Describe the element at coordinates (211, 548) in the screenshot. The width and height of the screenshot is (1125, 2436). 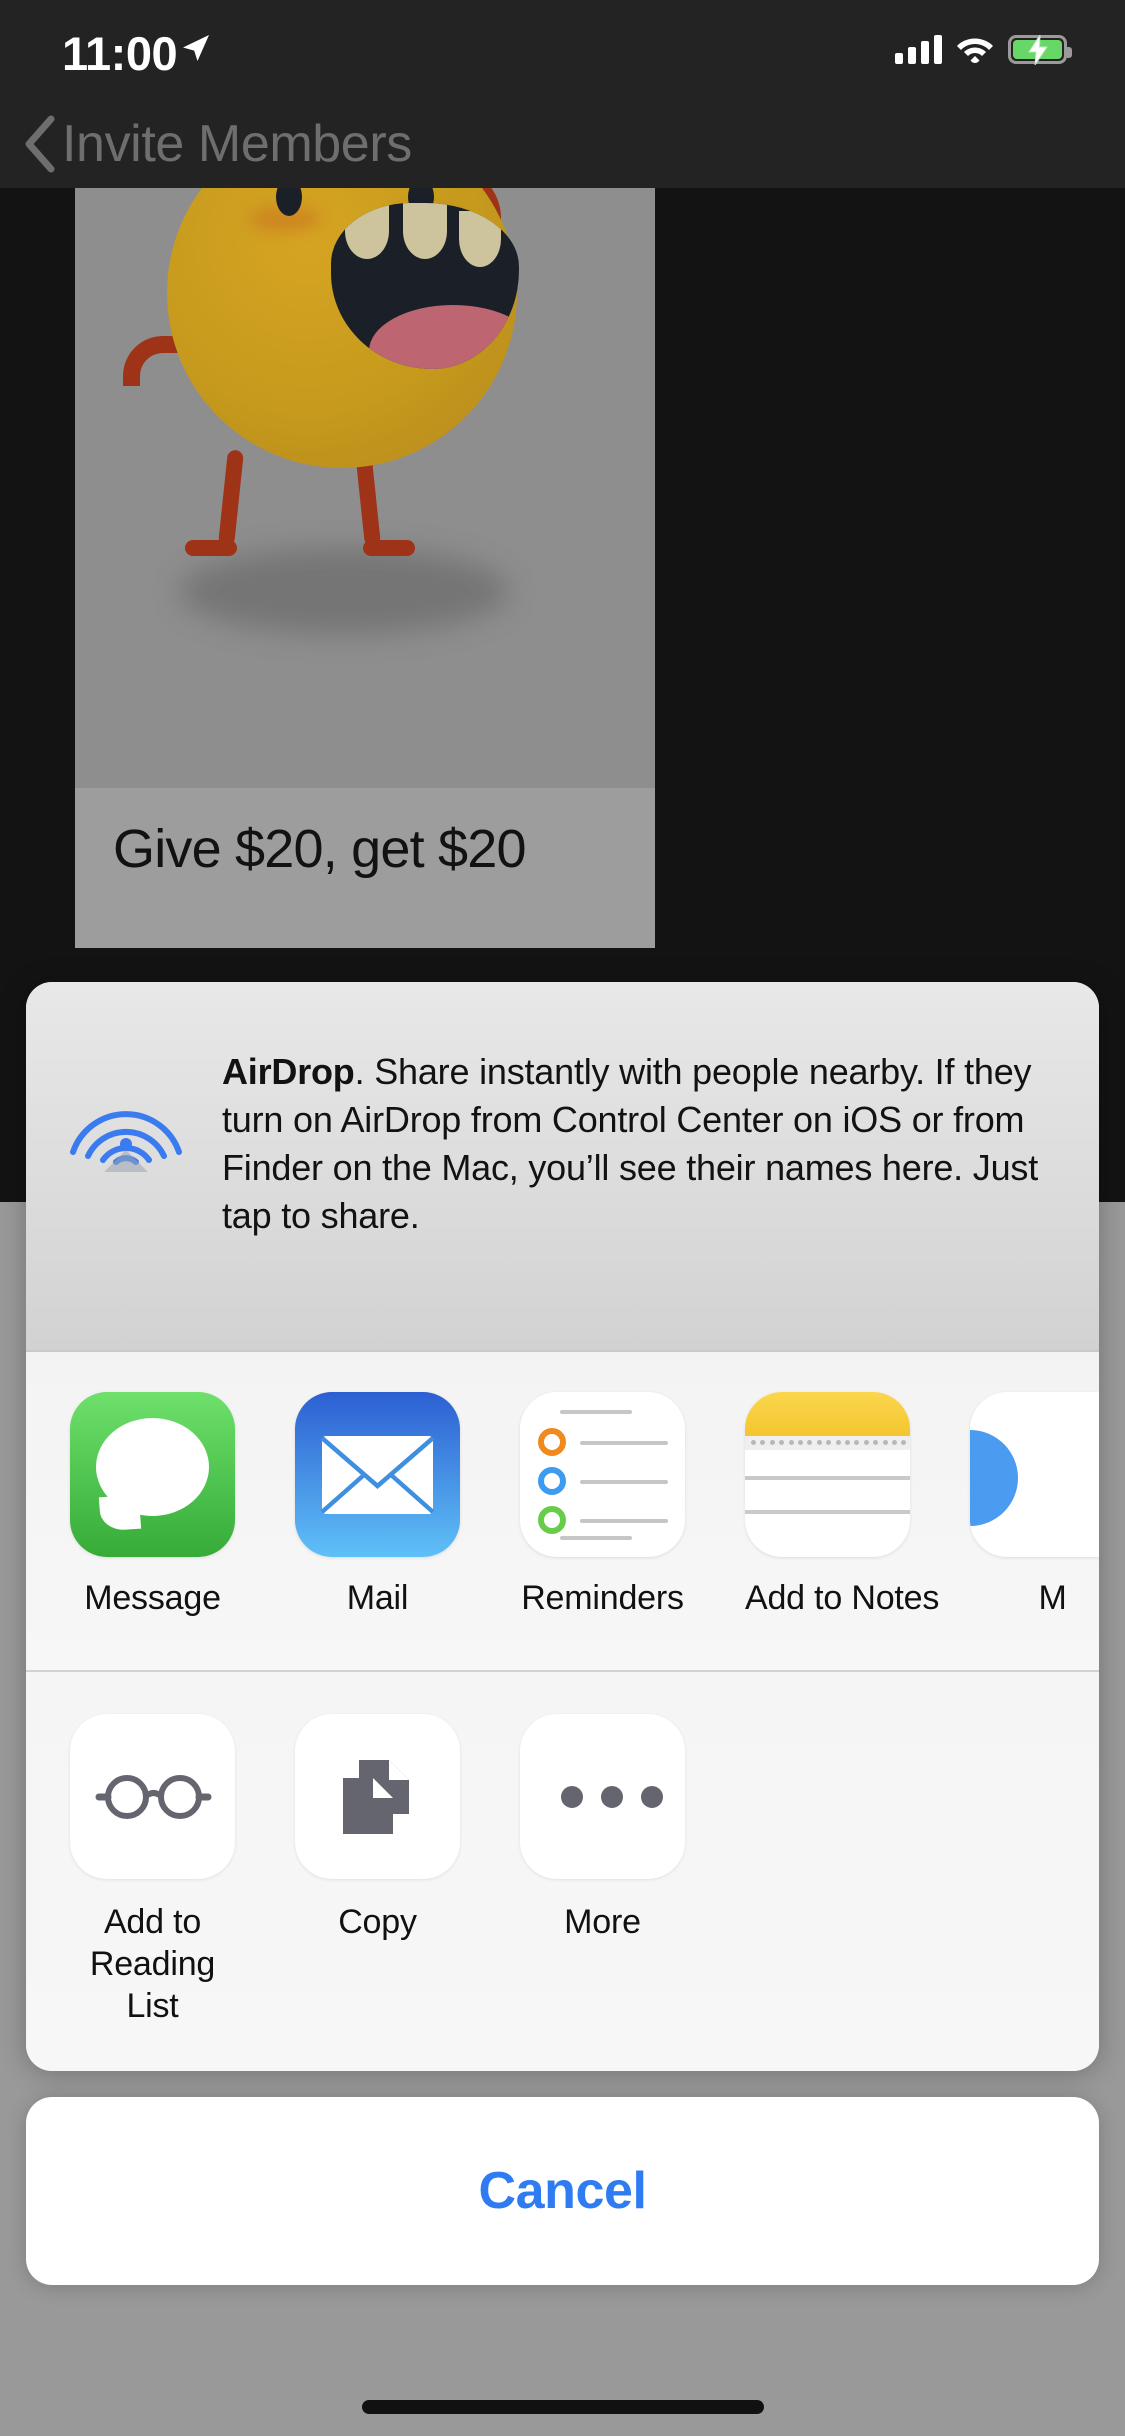
I see `monster-left-foot` at that location.